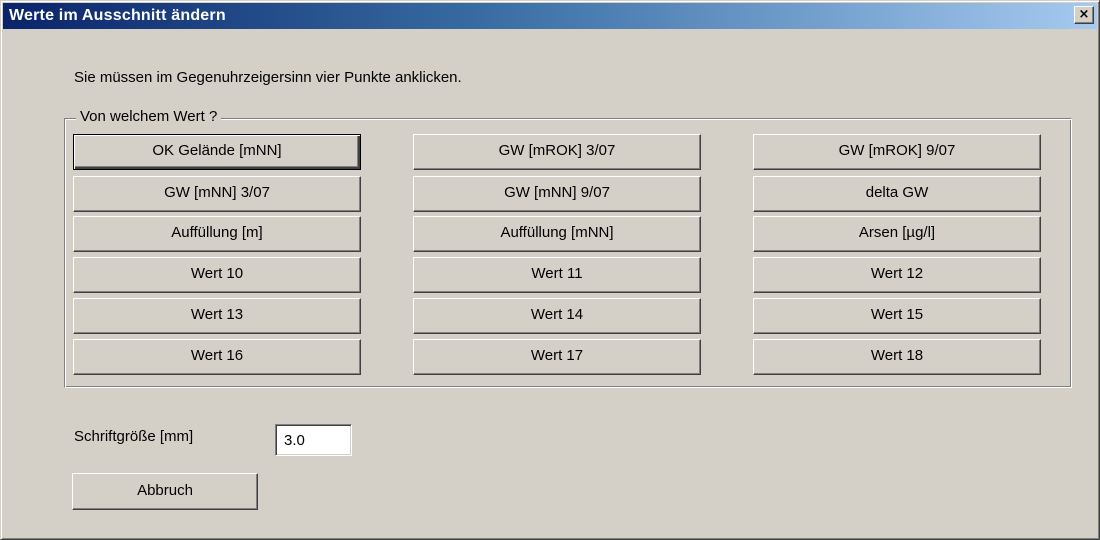  Describe the element at coordinates (134, 436) in the screenshot. I see `font-size-label: Schriftgröße [mm]` at that location.